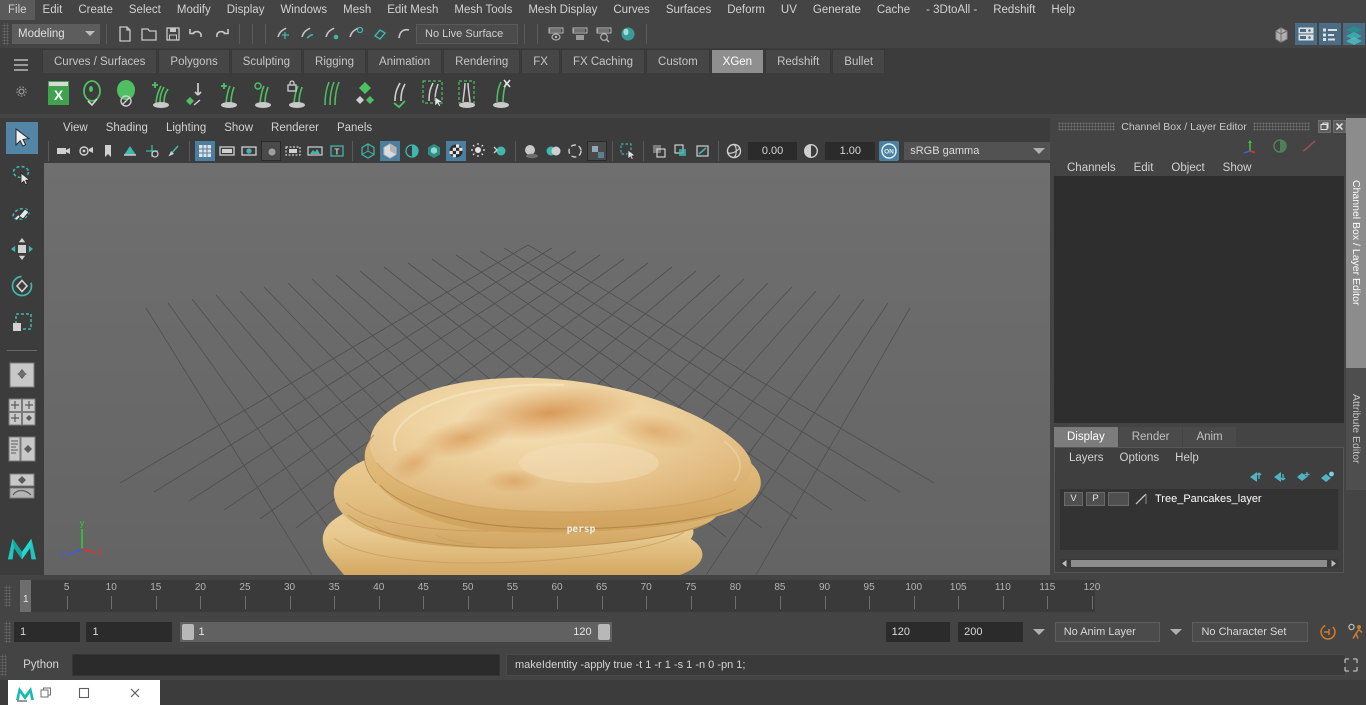 This screenshot has width=1366, height=705. What do you see at coordinates (1309, 146) in the screenshot?
I see `curve-icon` at bounding box center [1309, 146].